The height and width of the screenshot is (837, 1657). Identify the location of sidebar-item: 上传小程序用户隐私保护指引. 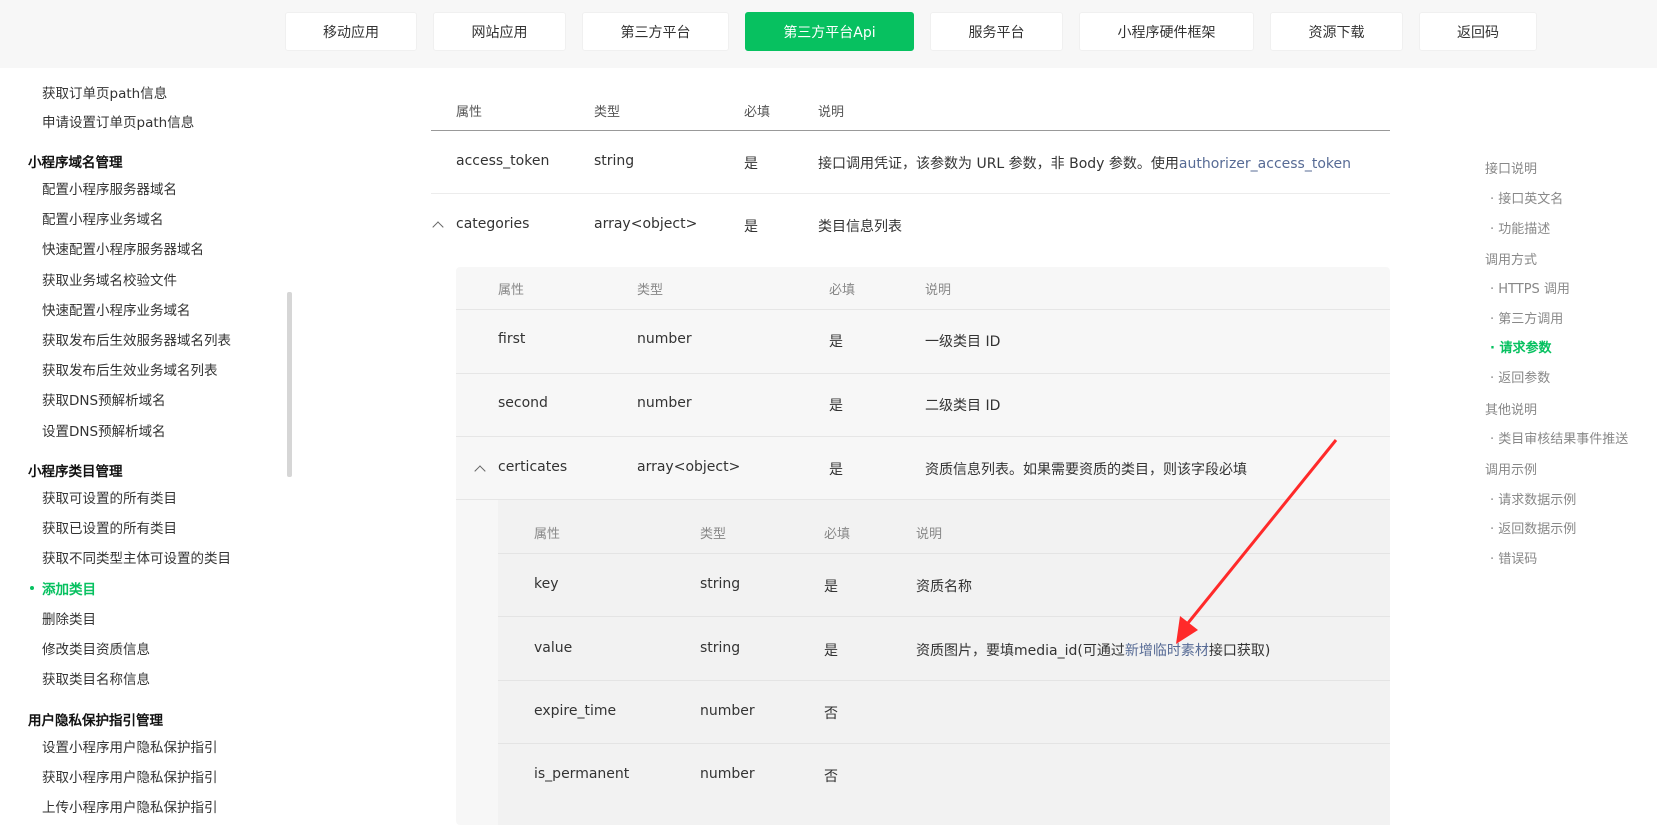
(130, 806).